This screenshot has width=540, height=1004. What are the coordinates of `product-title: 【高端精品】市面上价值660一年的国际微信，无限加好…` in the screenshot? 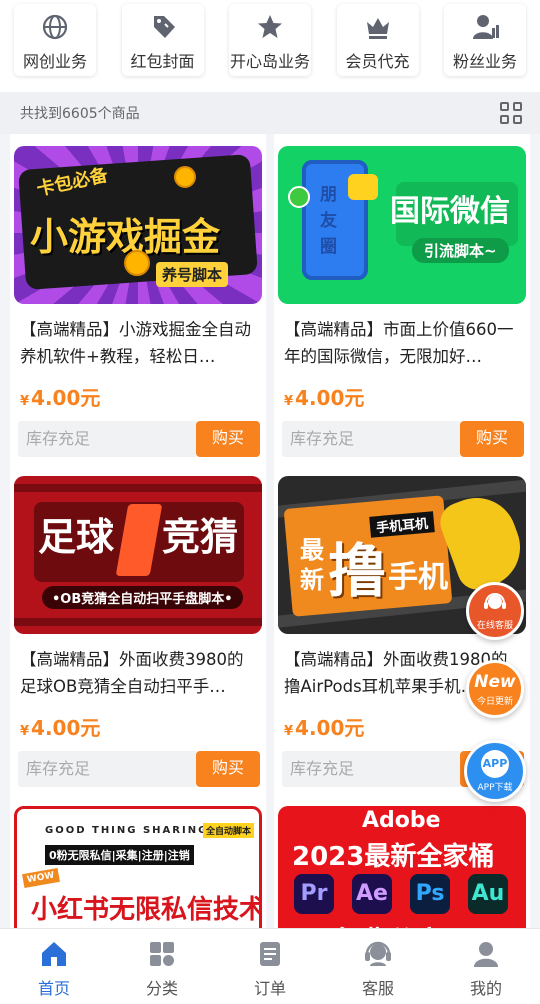 It's located at (399, 343).